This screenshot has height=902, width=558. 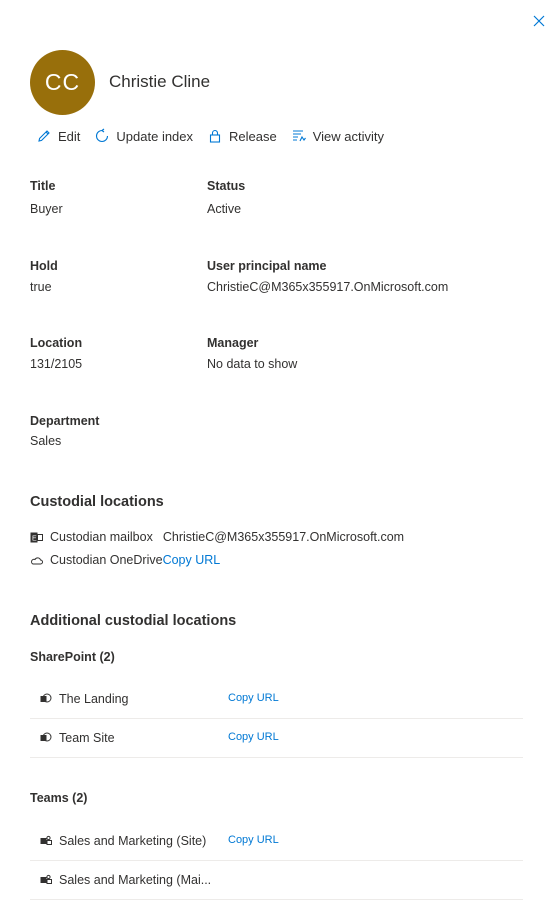 I want to click on person-name: Christie Cline, so click(x=160, y=81).